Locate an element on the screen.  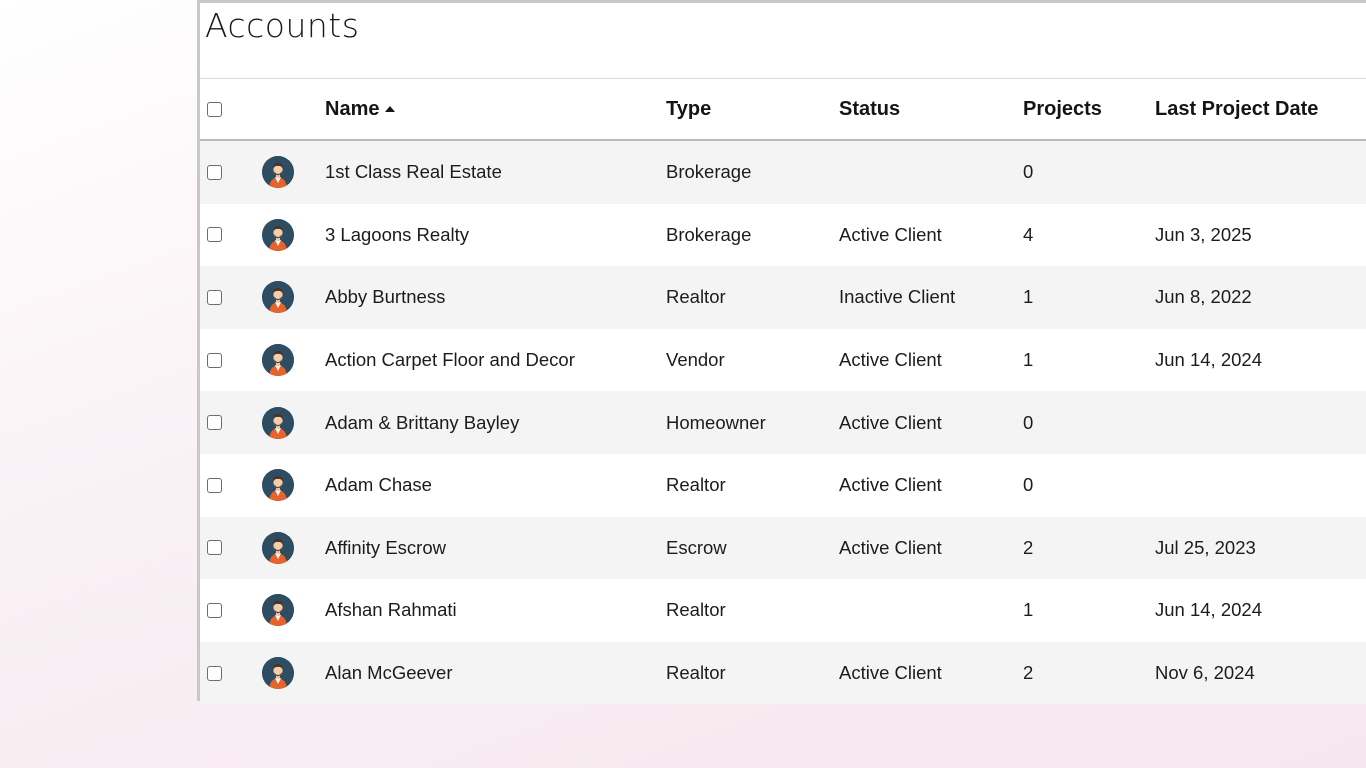
account-name: Adam Chase is located at coordinates (378, 485).